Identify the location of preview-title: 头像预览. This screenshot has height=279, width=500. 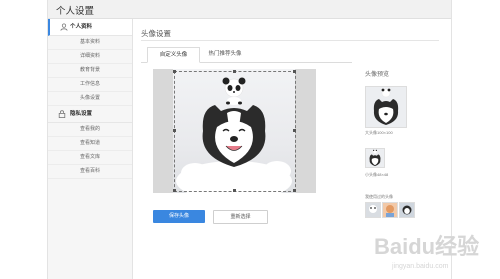
(377, 75).